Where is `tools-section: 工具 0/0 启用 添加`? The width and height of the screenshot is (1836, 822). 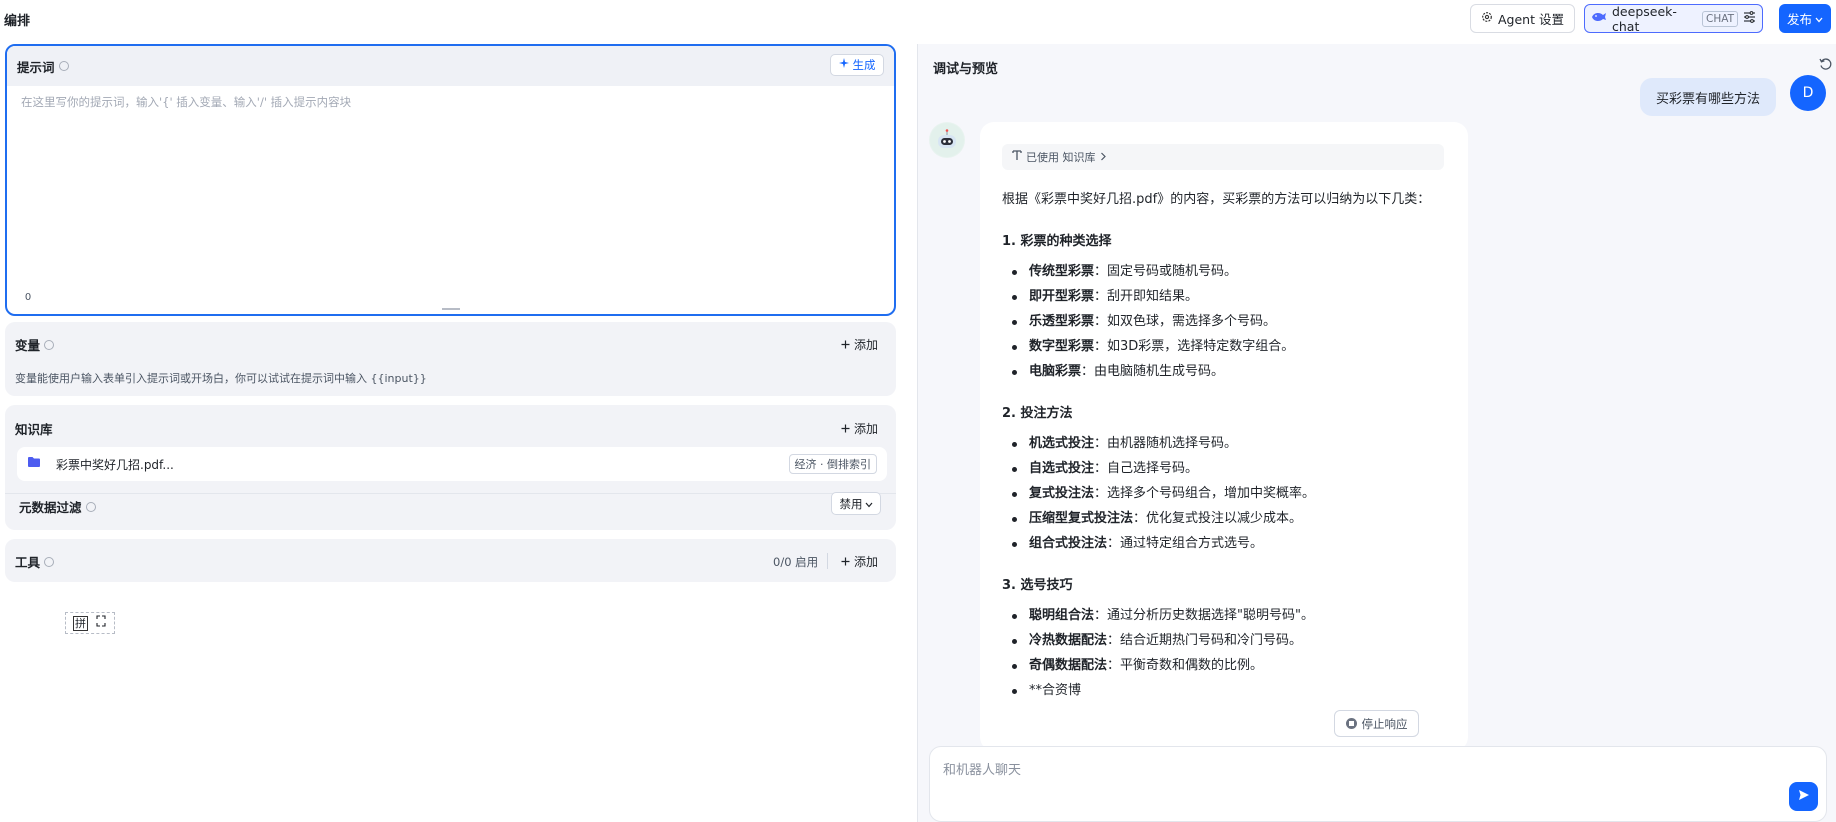 tools-section: 工具 0/0 启用 添加 is located at coordinates (450, 560).